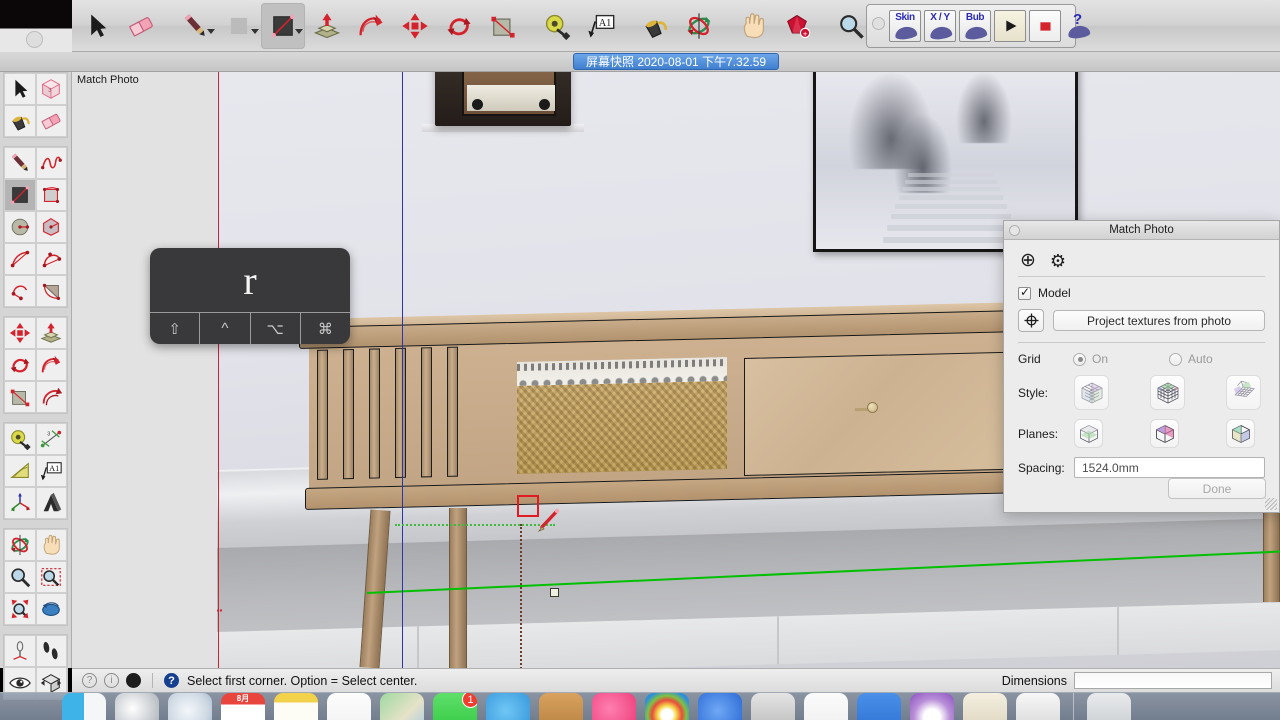 This screenshot has width=1280, height=720. I want to click on select-tool, so click(97, 26).